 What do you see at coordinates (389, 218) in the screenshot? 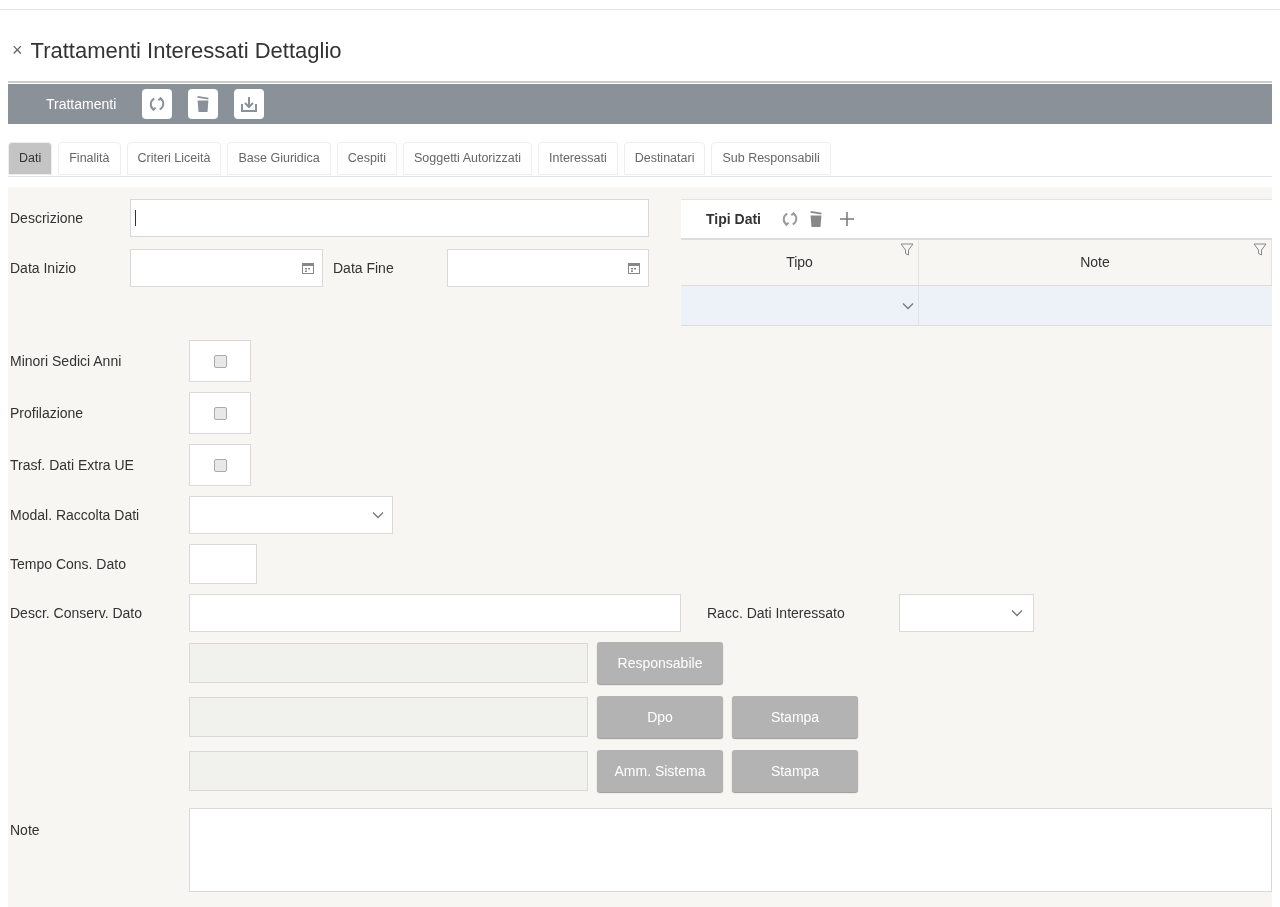
I see `description-input` at bounding box center [389, 218].